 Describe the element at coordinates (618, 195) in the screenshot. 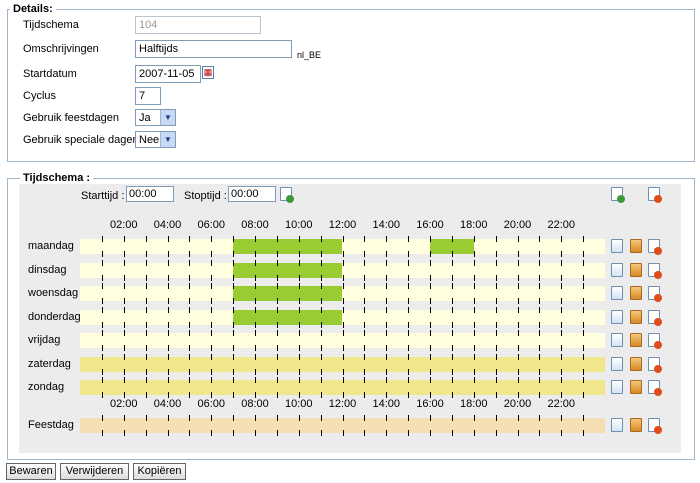

I see `add-schedule-icon` at that location.